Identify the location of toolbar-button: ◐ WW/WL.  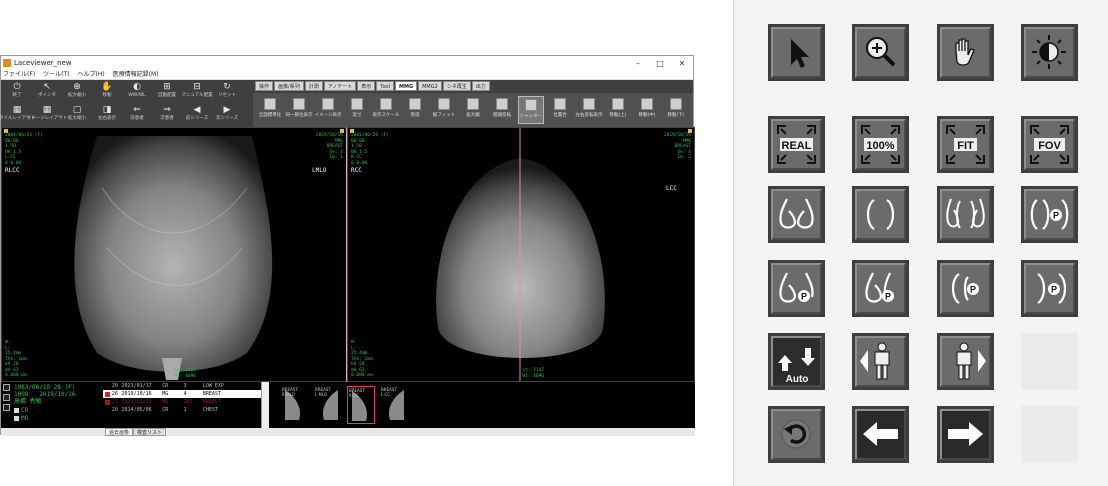
(137, 92).